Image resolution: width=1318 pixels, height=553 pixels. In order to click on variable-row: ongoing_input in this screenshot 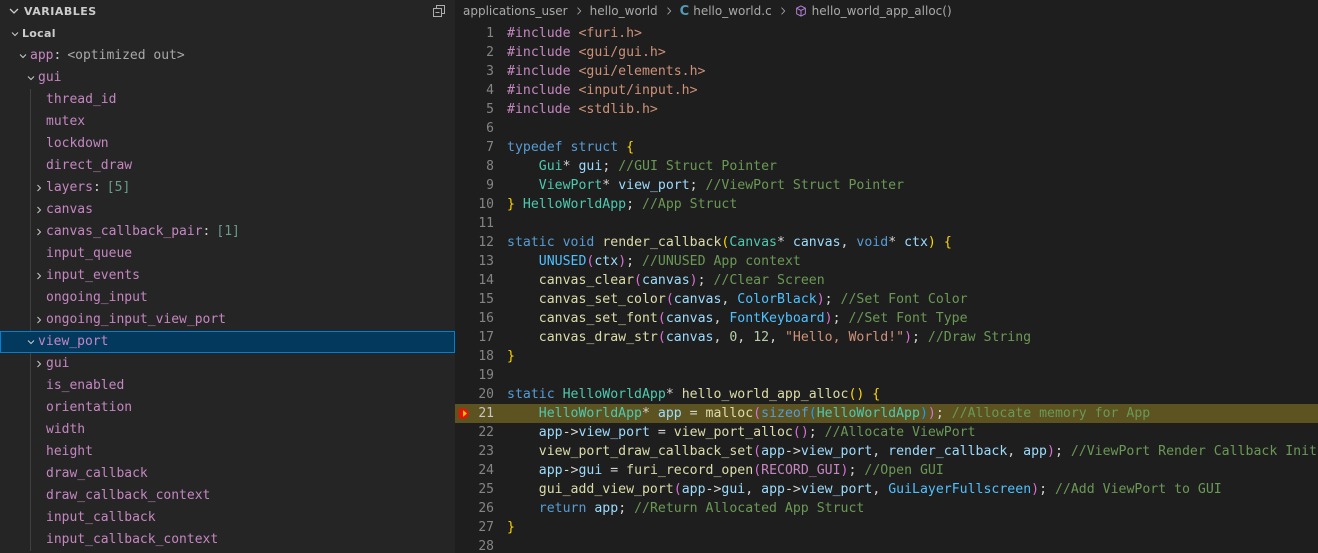, I will do `click(227, 298)`.